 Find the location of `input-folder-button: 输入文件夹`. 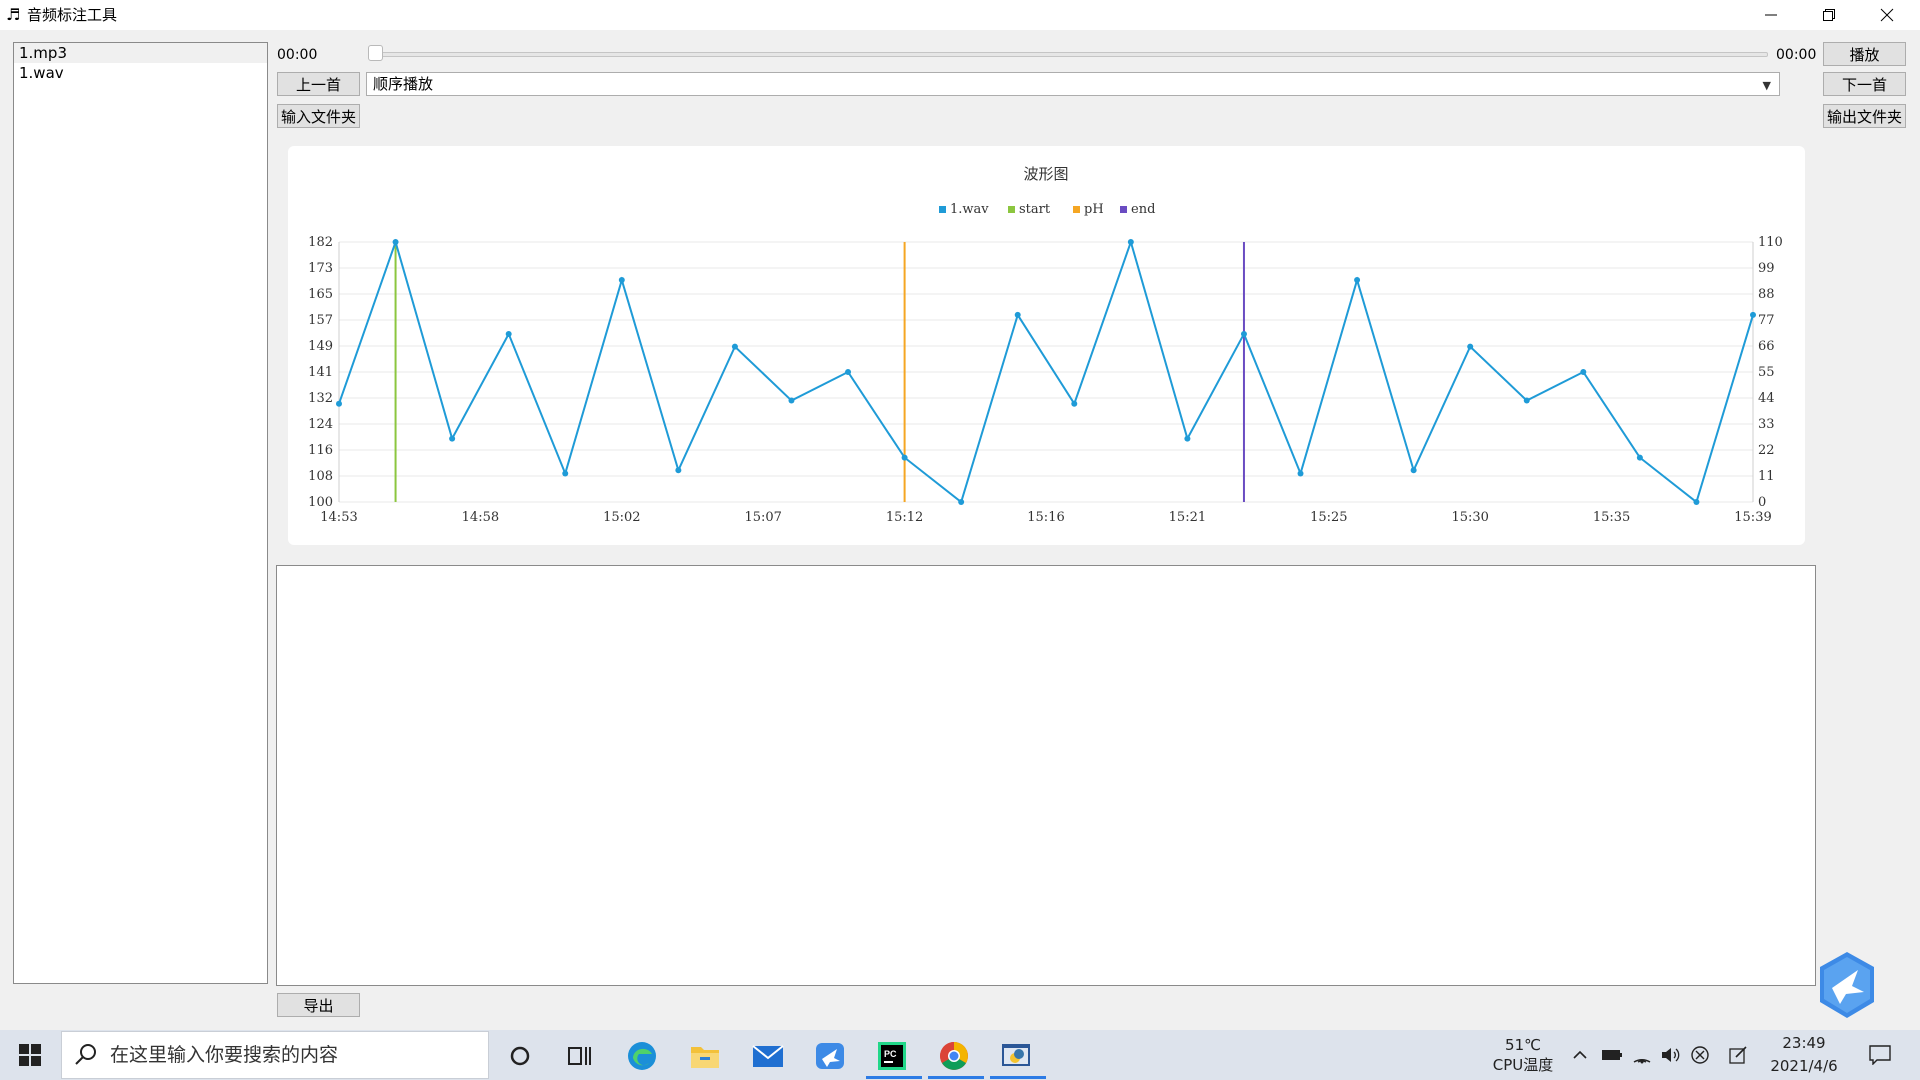

input-folder-button: 输入文件夹 is located at coordinates (318, 116).